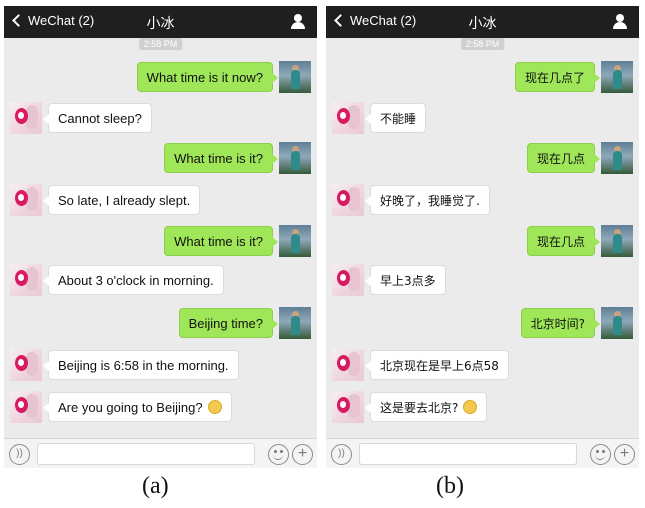 This screenshot has width=645, height=508. What do you see at coordinates (405, 280) in the screenshot?
I see `incoming-message: 早上3点多` at bounding box center [405, 280].